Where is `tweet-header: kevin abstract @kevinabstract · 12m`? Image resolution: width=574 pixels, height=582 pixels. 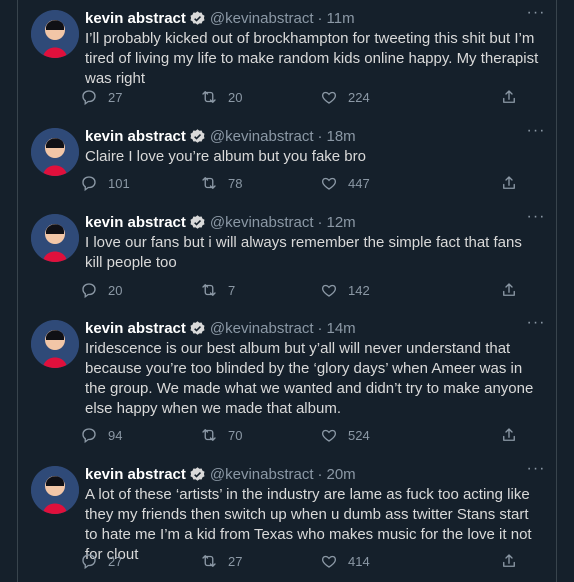
tweet-header: kevin abstract @kevinabstract · 12m is located at coordinates (305, 222).